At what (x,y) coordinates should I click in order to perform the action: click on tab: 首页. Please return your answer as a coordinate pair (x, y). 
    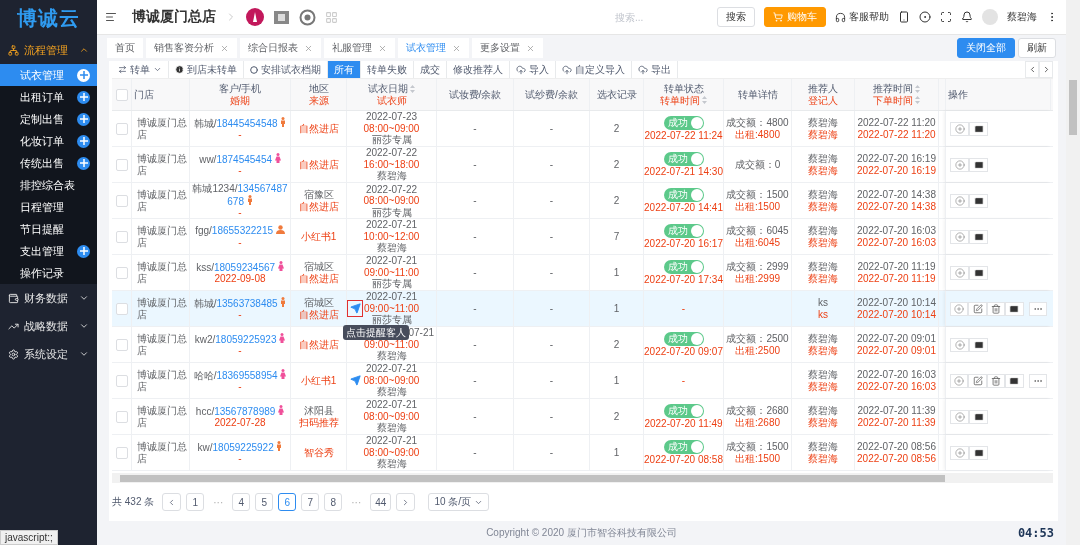
    Looking at the image, I should click on (125, 48).